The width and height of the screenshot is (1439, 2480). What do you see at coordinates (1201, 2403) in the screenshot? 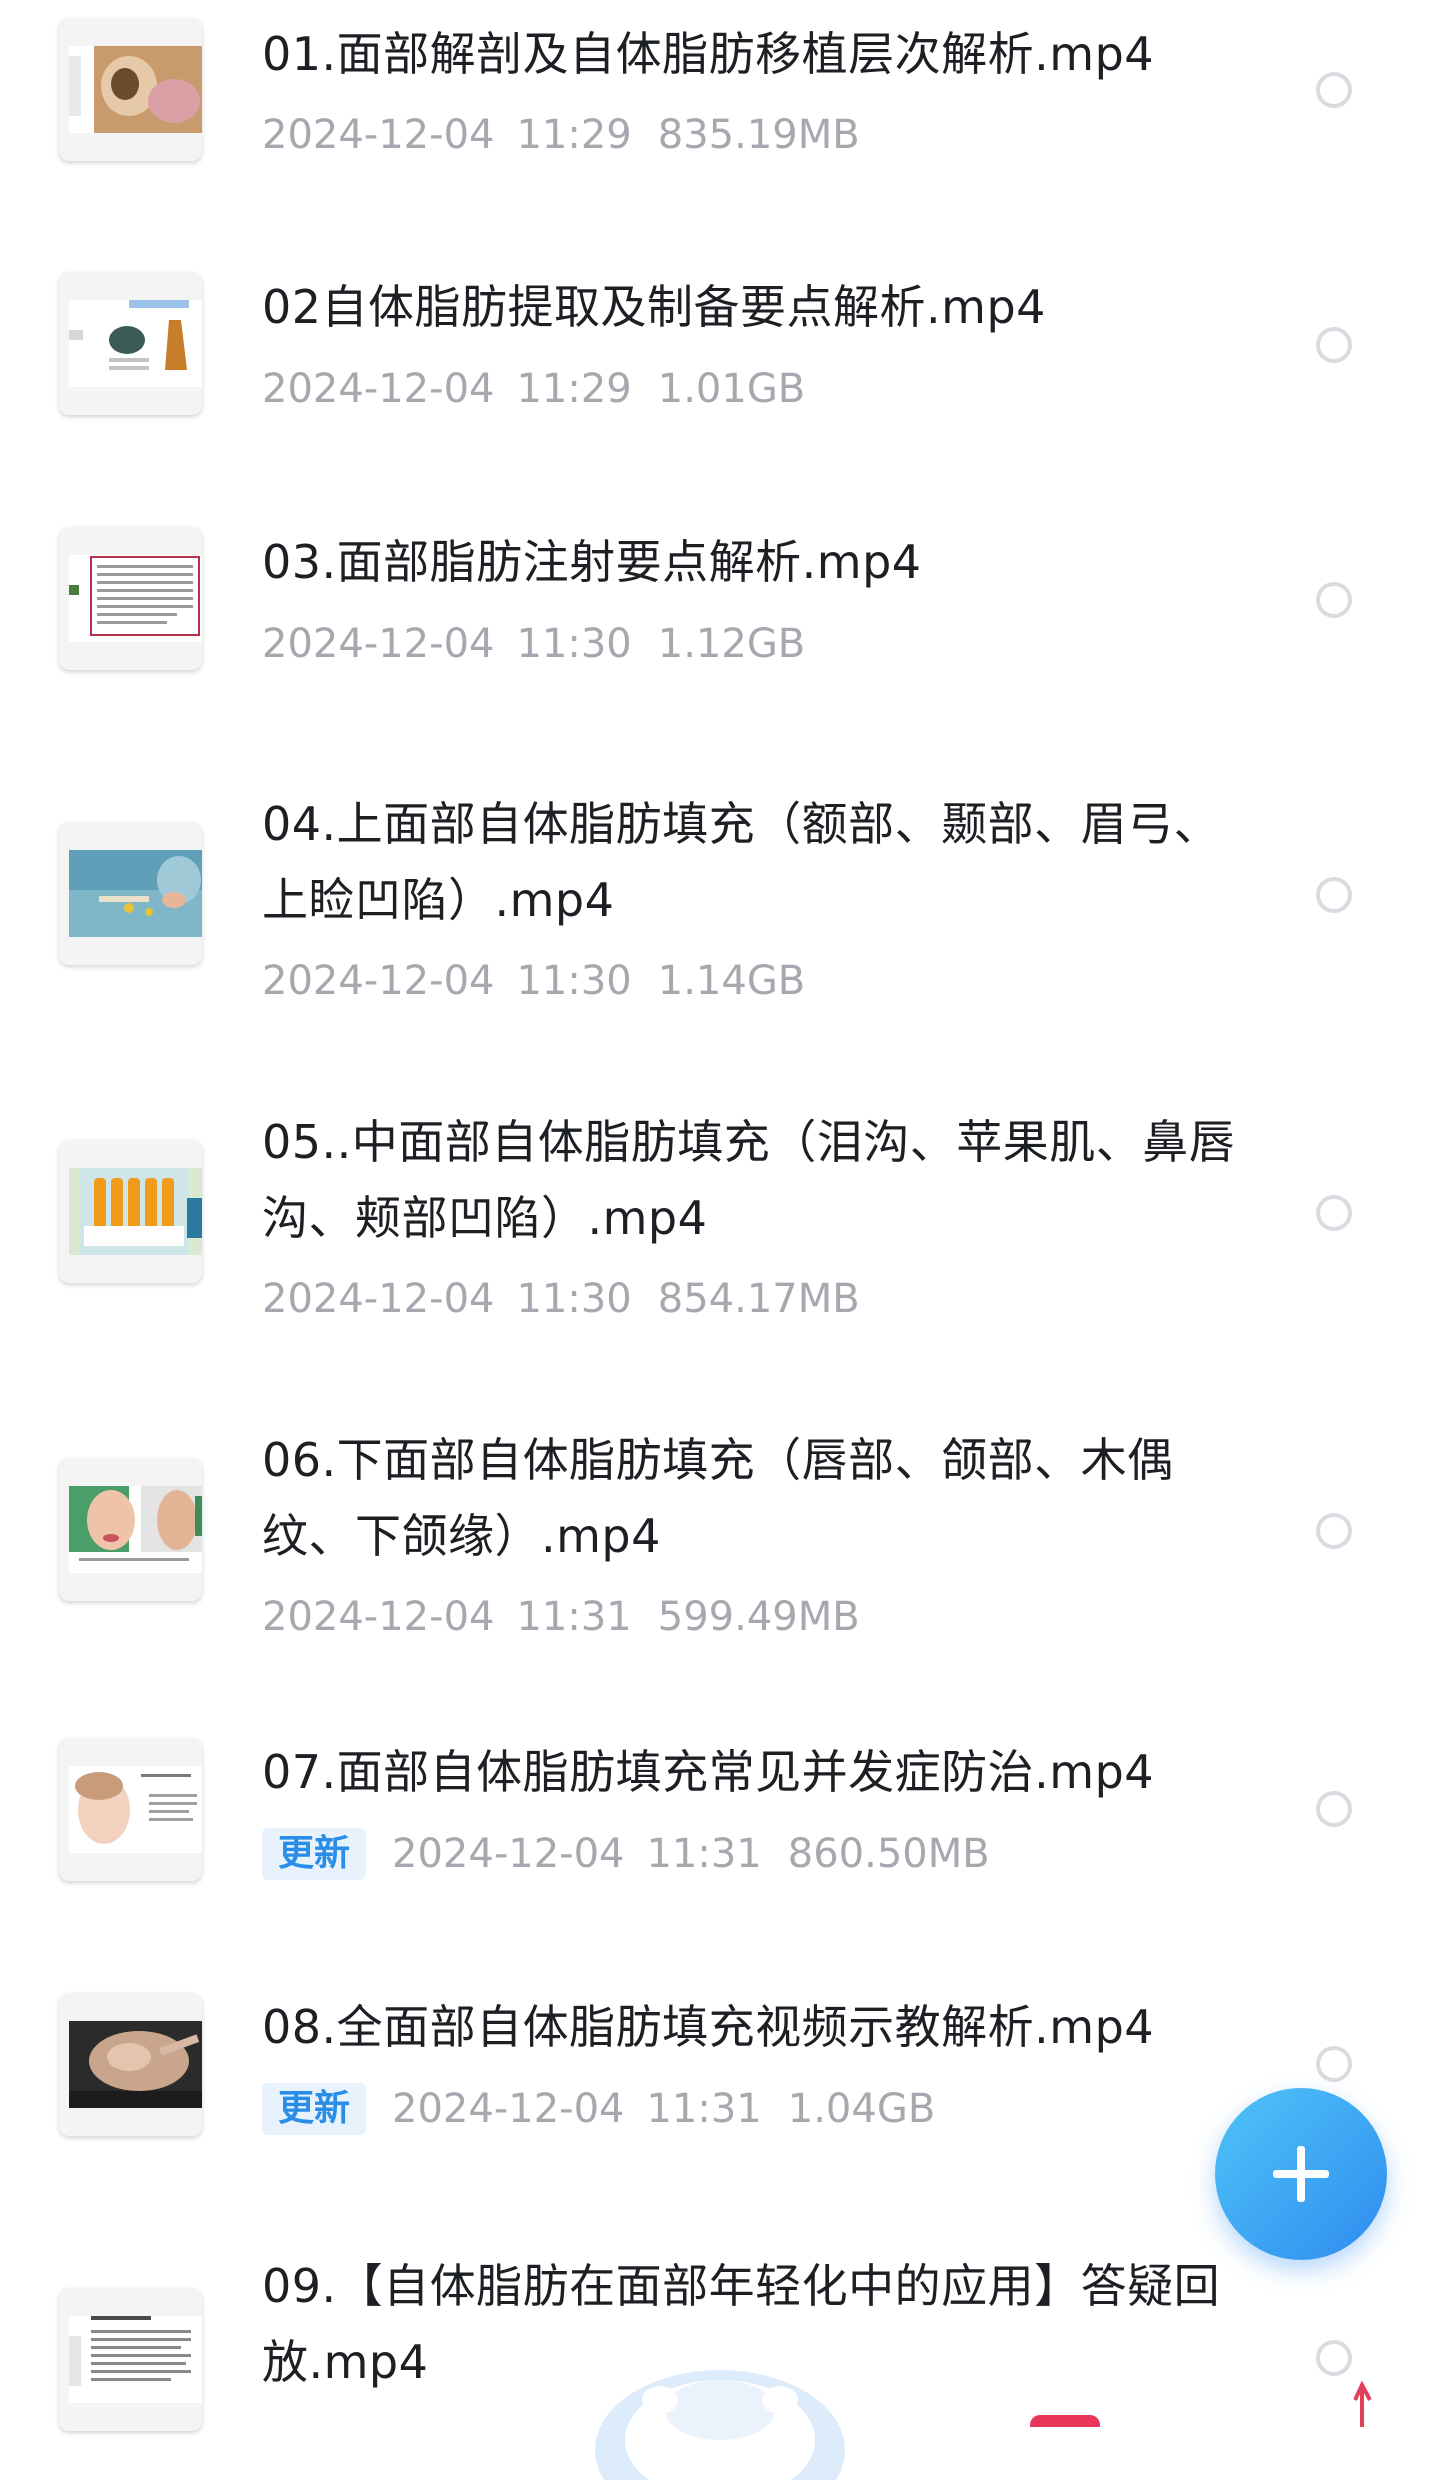
I see `bottom-decoration-icon` at bounding box center [1201, 2403].